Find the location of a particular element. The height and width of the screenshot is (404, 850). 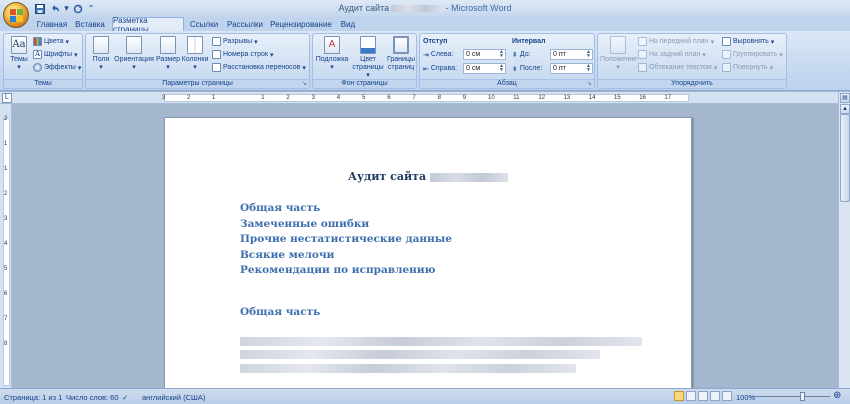

tab-home: Главная is located at coordinates (52, 24).